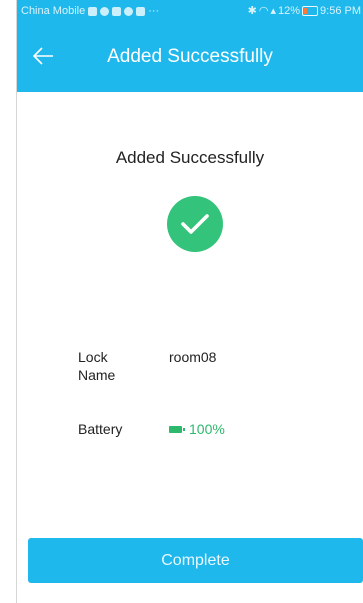  I want to click on status-battery-icon, so click(310, 11).